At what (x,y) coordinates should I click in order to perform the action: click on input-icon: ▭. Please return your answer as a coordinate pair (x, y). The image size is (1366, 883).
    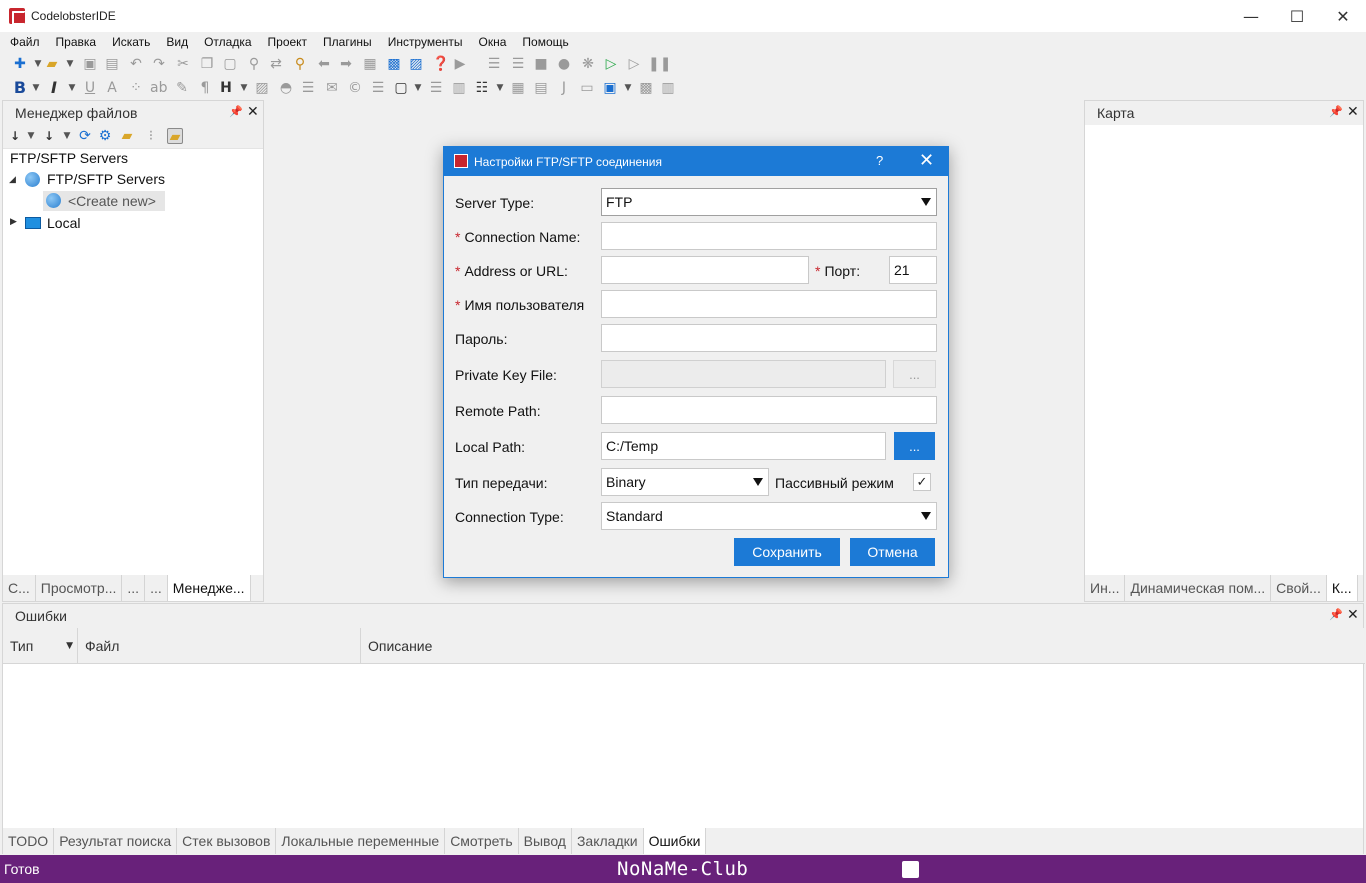
    Looking at the image, I should click on (587, 88).